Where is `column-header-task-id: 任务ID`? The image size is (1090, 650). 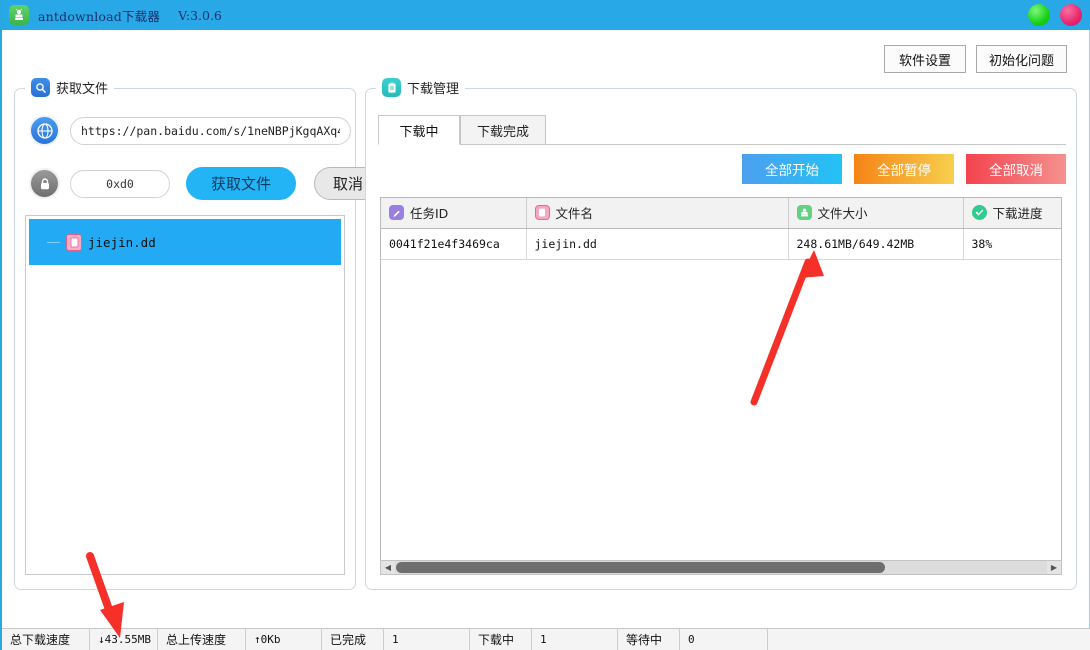 column-header-task-id: 任务ID is located at coordinates (454, 213).